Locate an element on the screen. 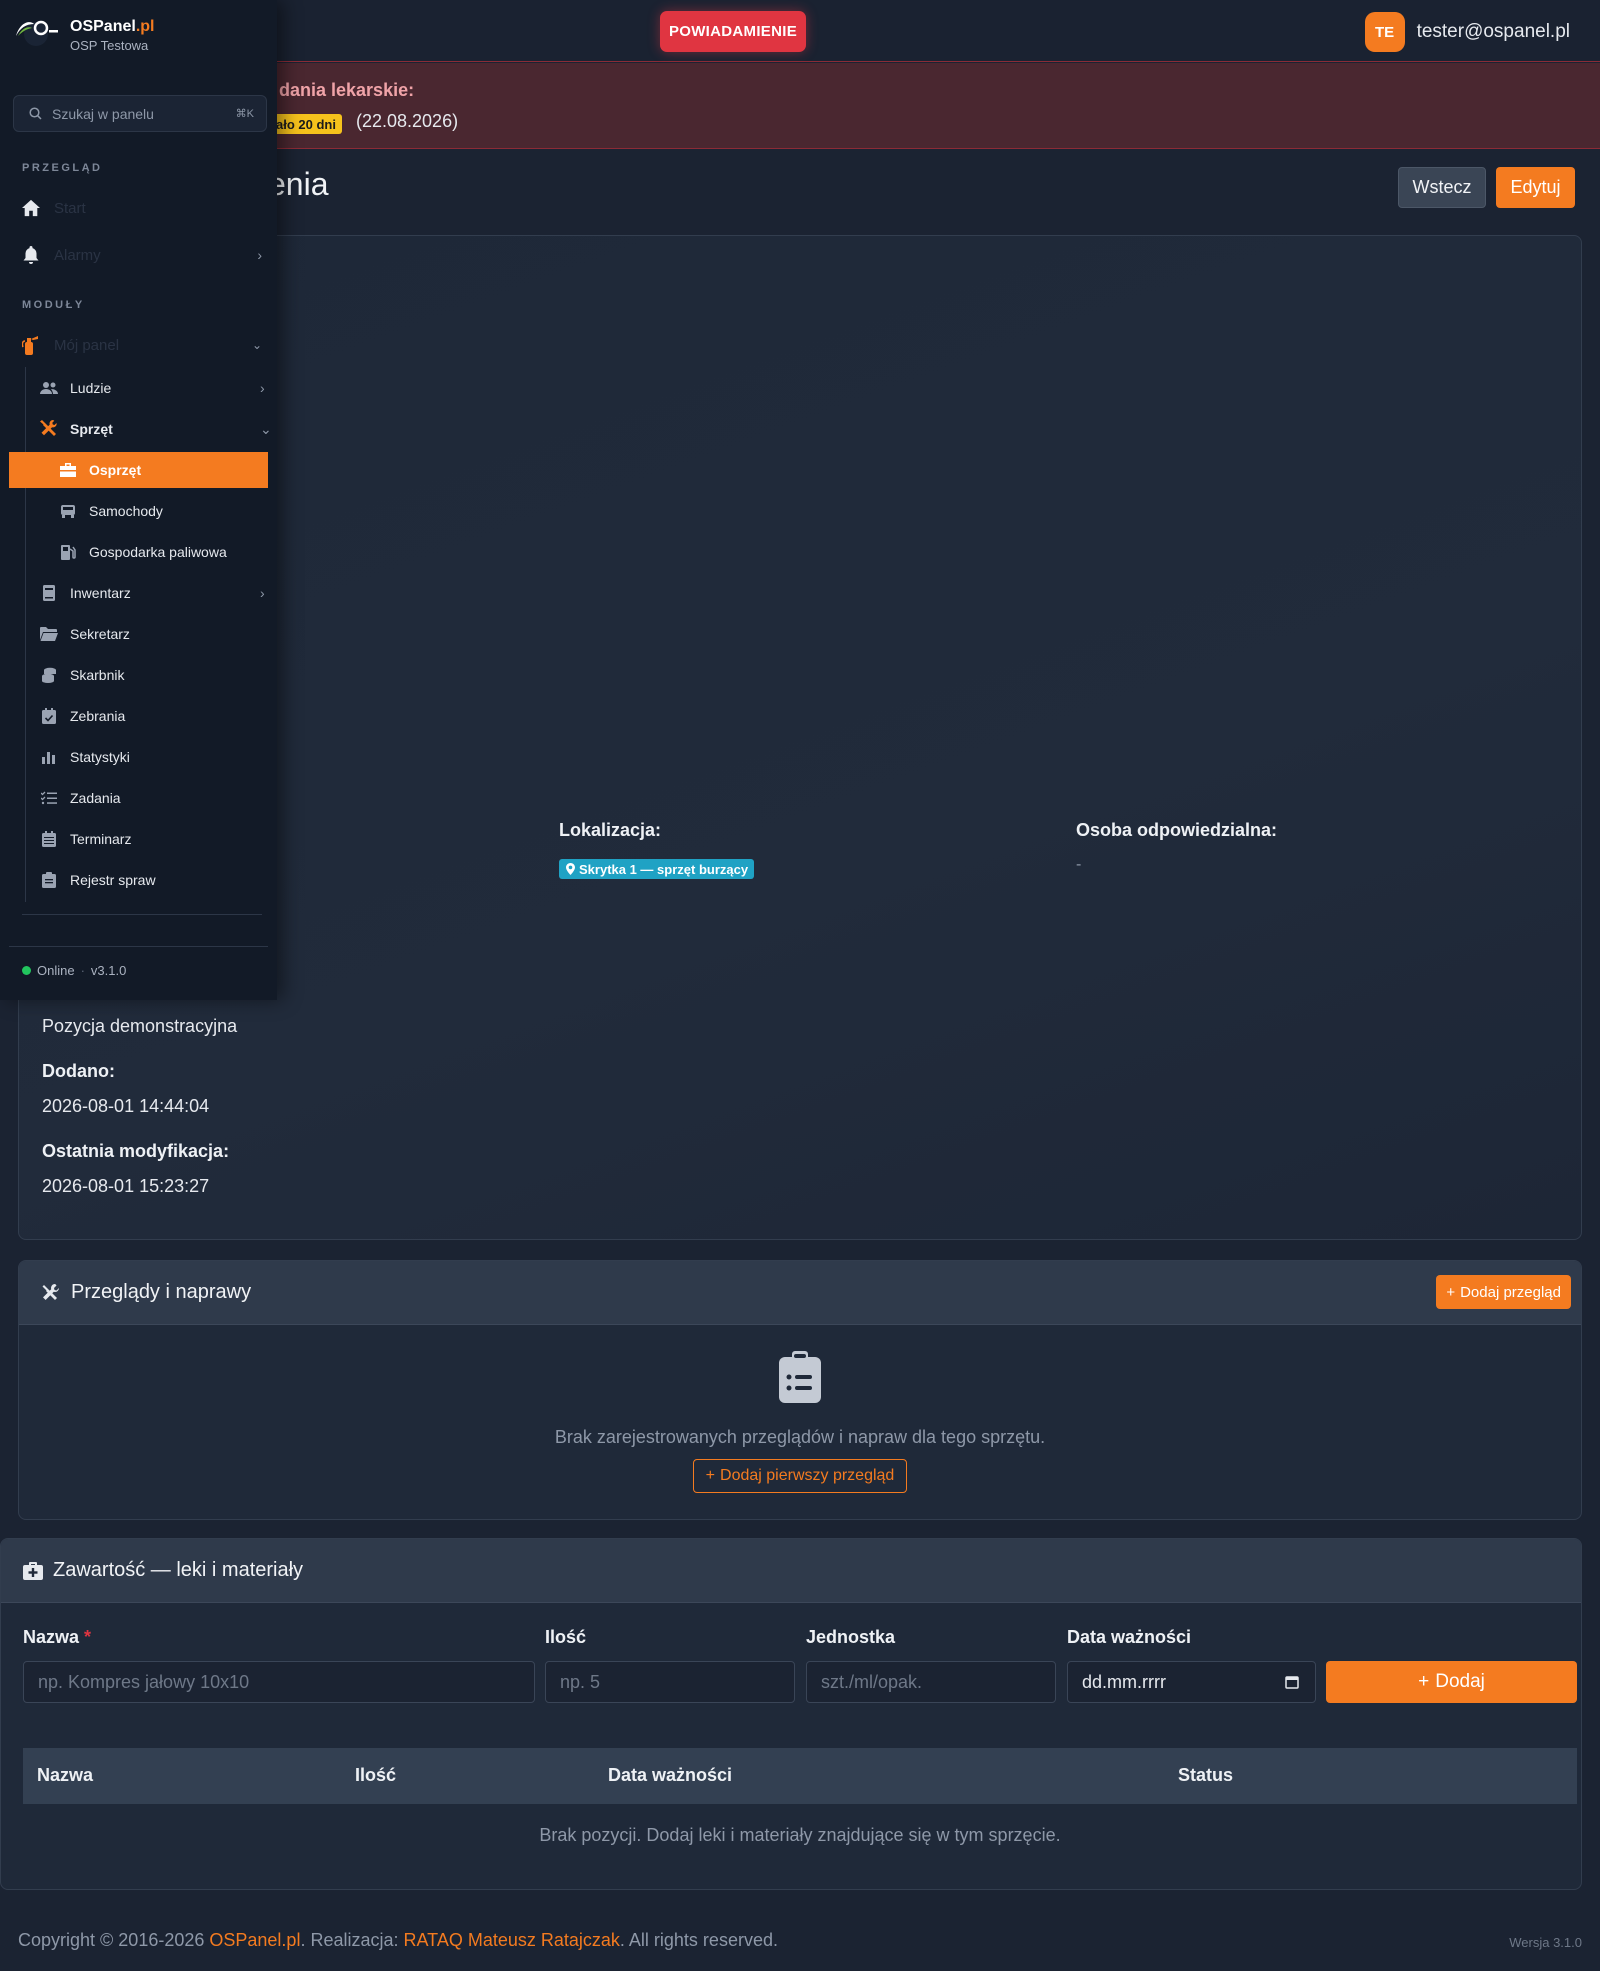 This screenshot has width=1600, height=1971. expiry-date-text: dd.mm.rrrr is located at coordinates (1124, 1681).